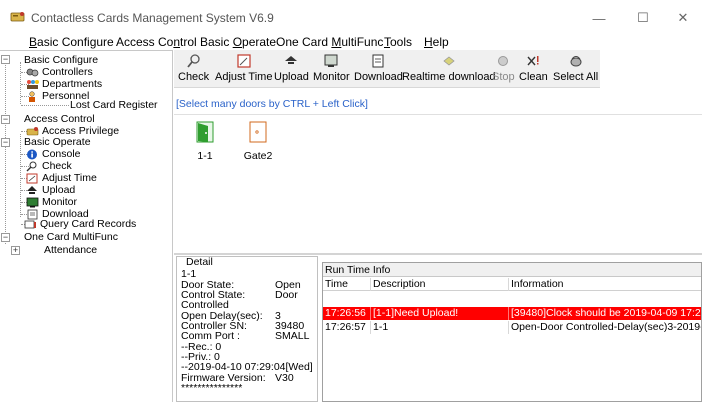 The image size is (702, 402). Describe the element at coordinates (15, 250) in the screenshot. I see `expand-icon: +` at that location.